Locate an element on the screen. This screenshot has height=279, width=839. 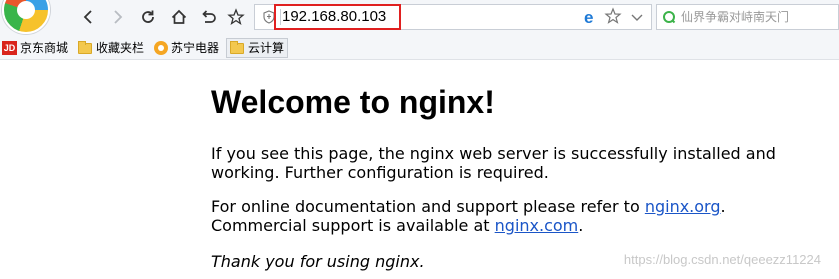
thanks-text: Thank you for using nginx. is located at coordinates (318, 261).